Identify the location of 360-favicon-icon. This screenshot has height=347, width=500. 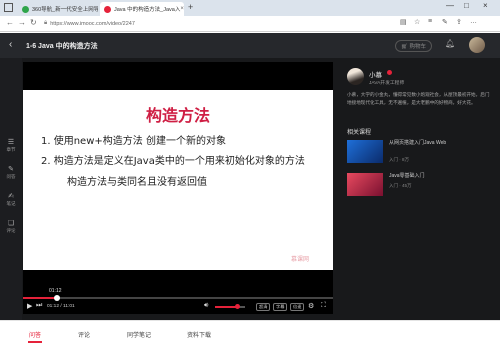
(25, 9).